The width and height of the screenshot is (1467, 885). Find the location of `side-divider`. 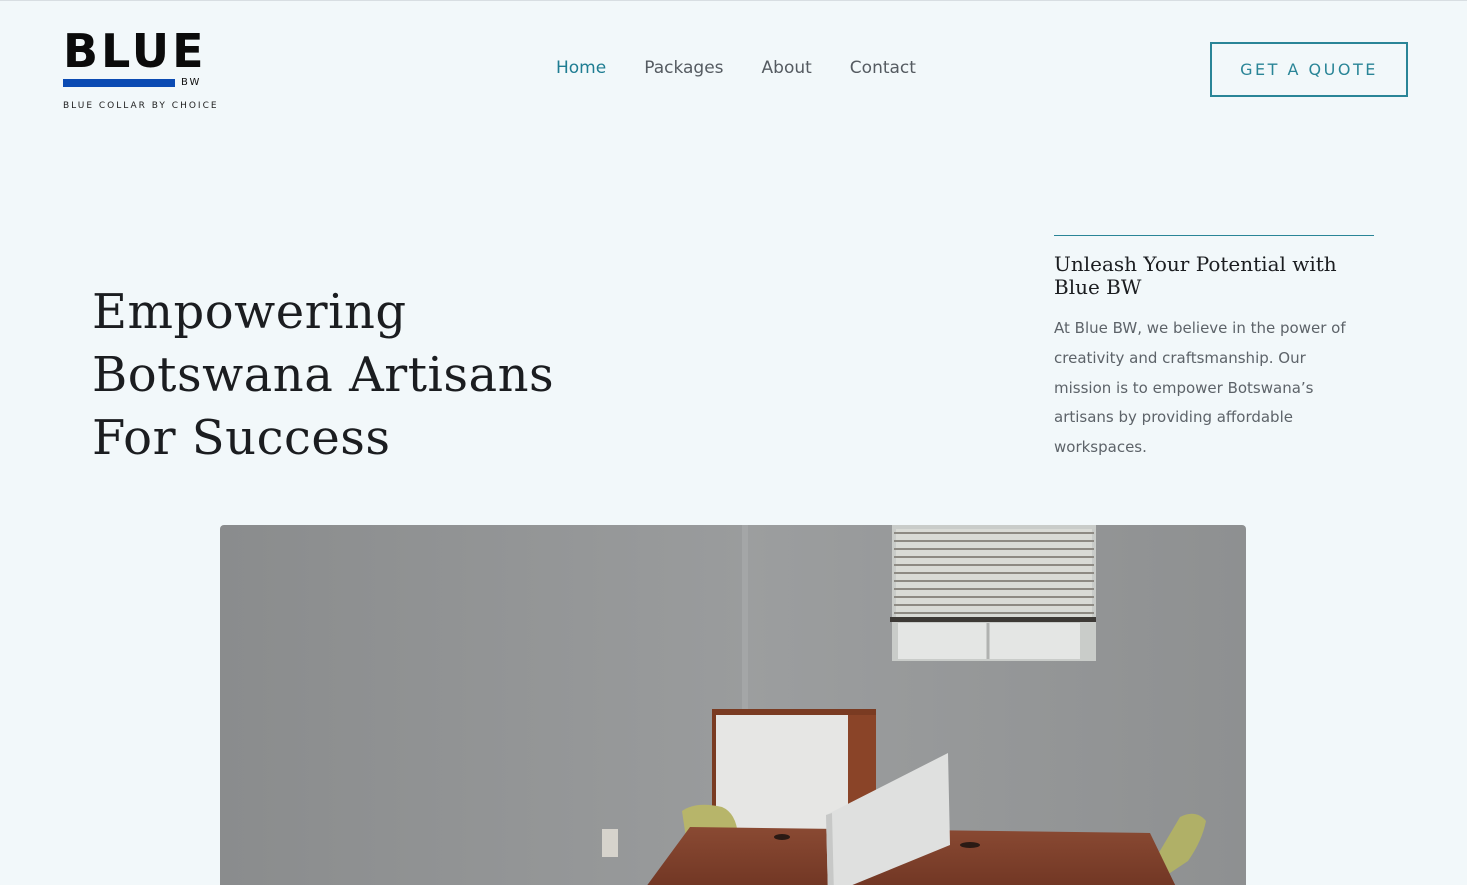

side-divider is located at coordinates (1214, 235).